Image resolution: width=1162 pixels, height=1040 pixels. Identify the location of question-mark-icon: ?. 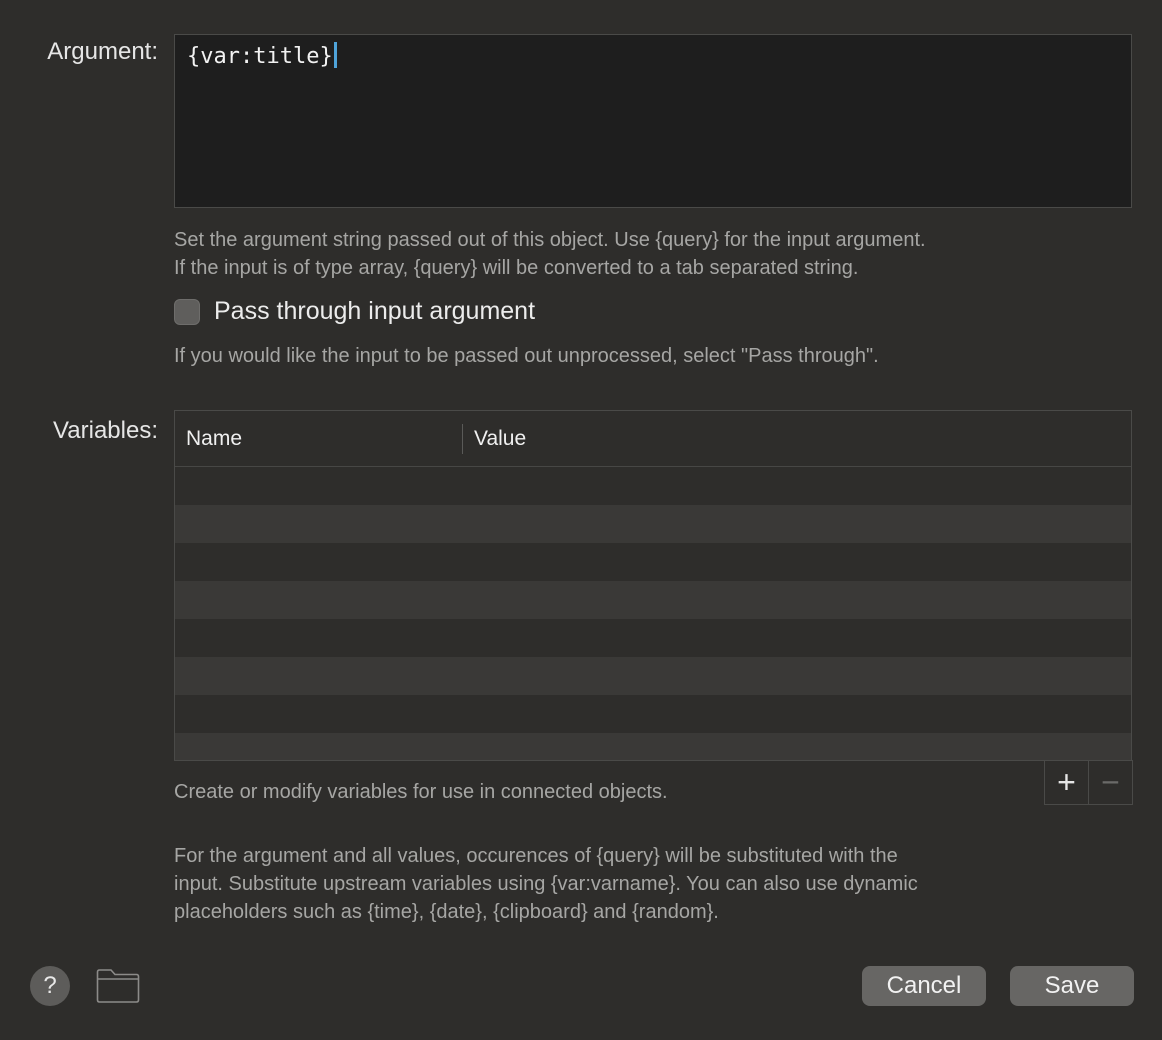
(50, 985).